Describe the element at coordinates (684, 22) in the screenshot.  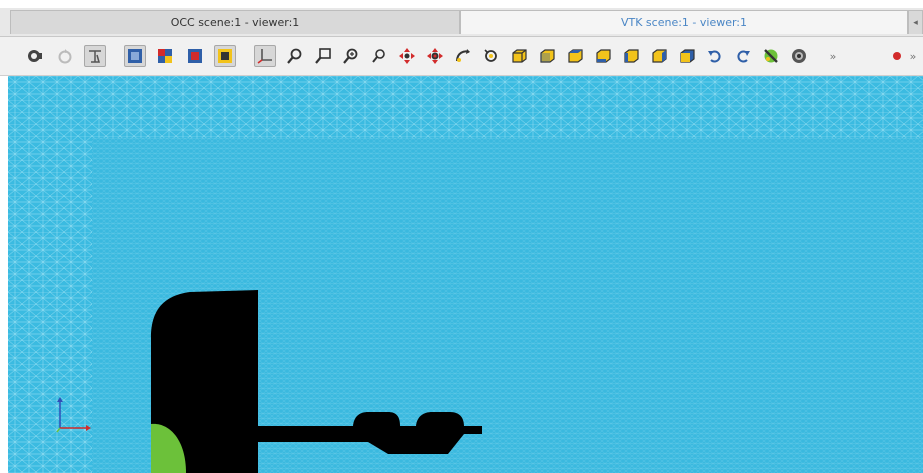
I see `tab-vtk-viewer: VTK scene:1 - viewer:1` at that location.